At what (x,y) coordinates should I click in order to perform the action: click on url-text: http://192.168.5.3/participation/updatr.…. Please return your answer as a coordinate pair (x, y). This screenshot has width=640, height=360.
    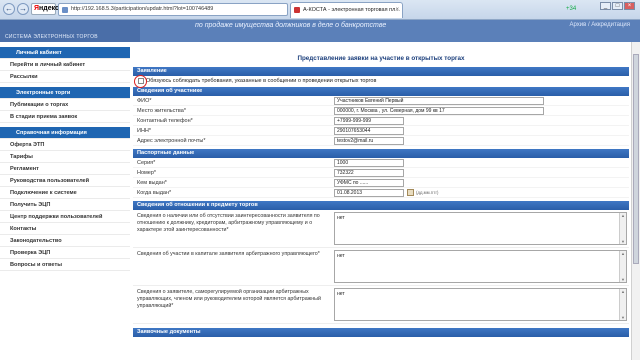
    Looking at the image, I should click on (142, 9).